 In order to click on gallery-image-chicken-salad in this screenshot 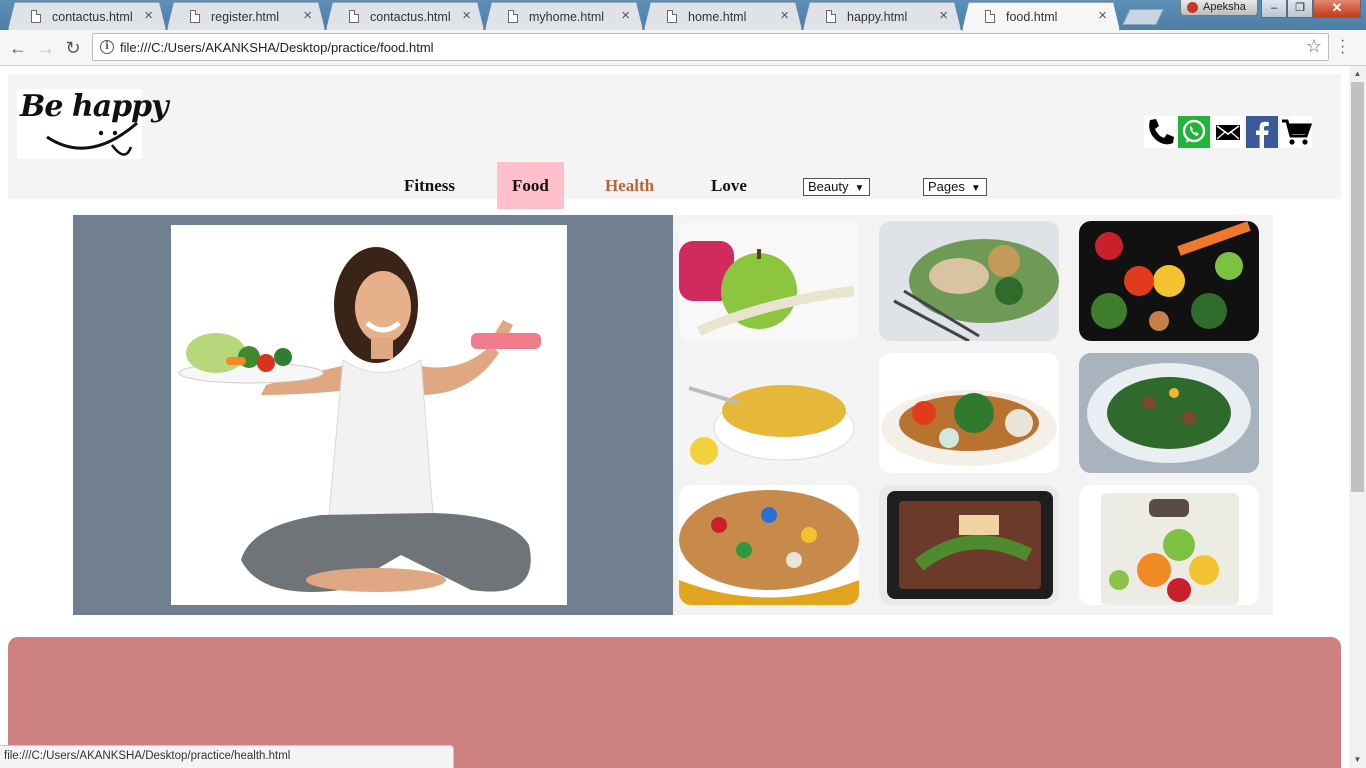, I will do `click(969, 281)`.